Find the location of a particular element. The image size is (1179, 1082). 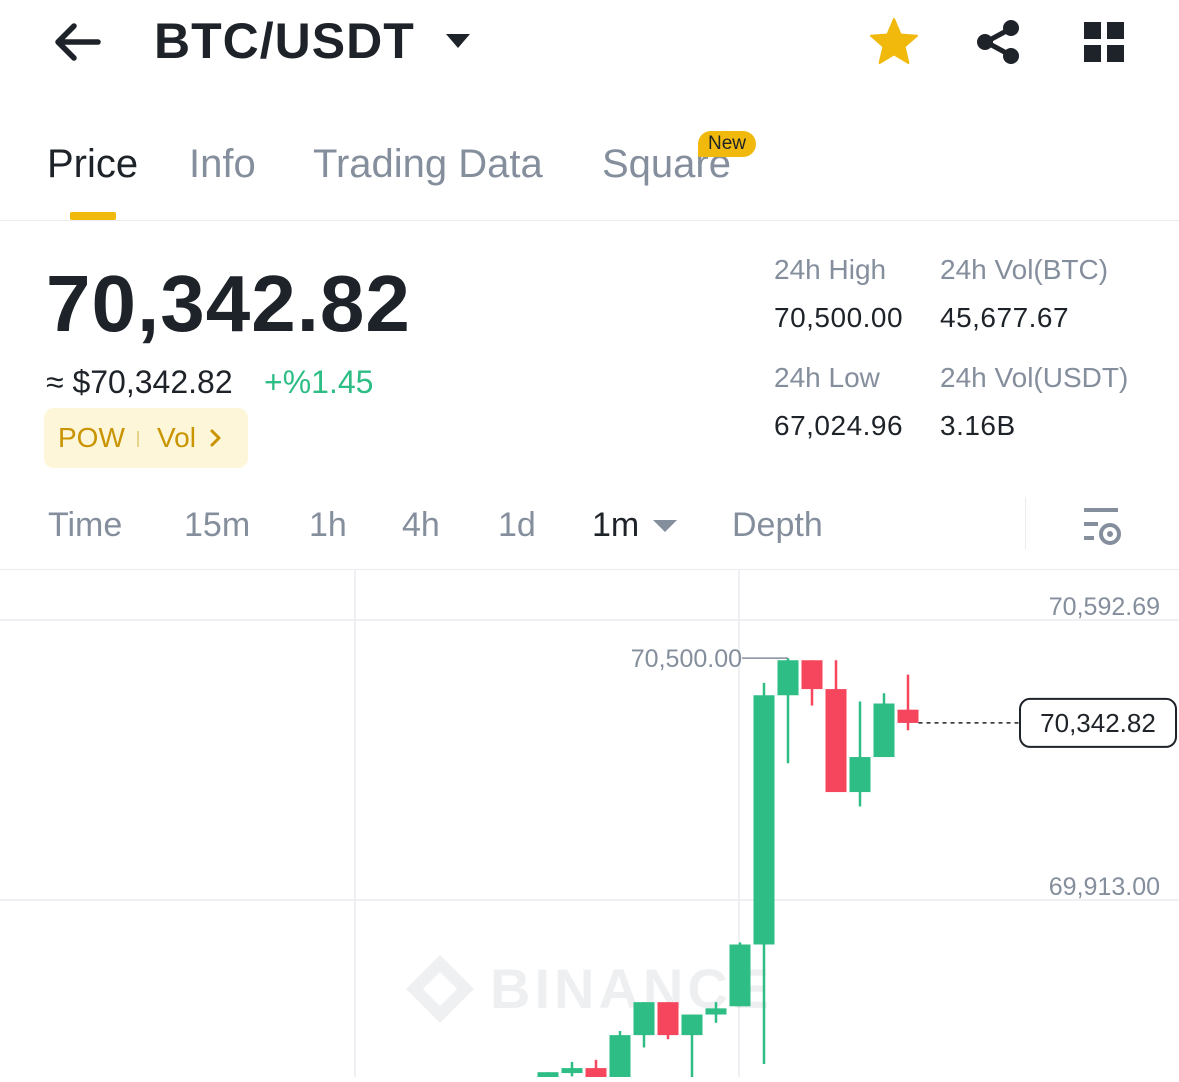

interval-1d: 1d is located at coordinates (517, 525).